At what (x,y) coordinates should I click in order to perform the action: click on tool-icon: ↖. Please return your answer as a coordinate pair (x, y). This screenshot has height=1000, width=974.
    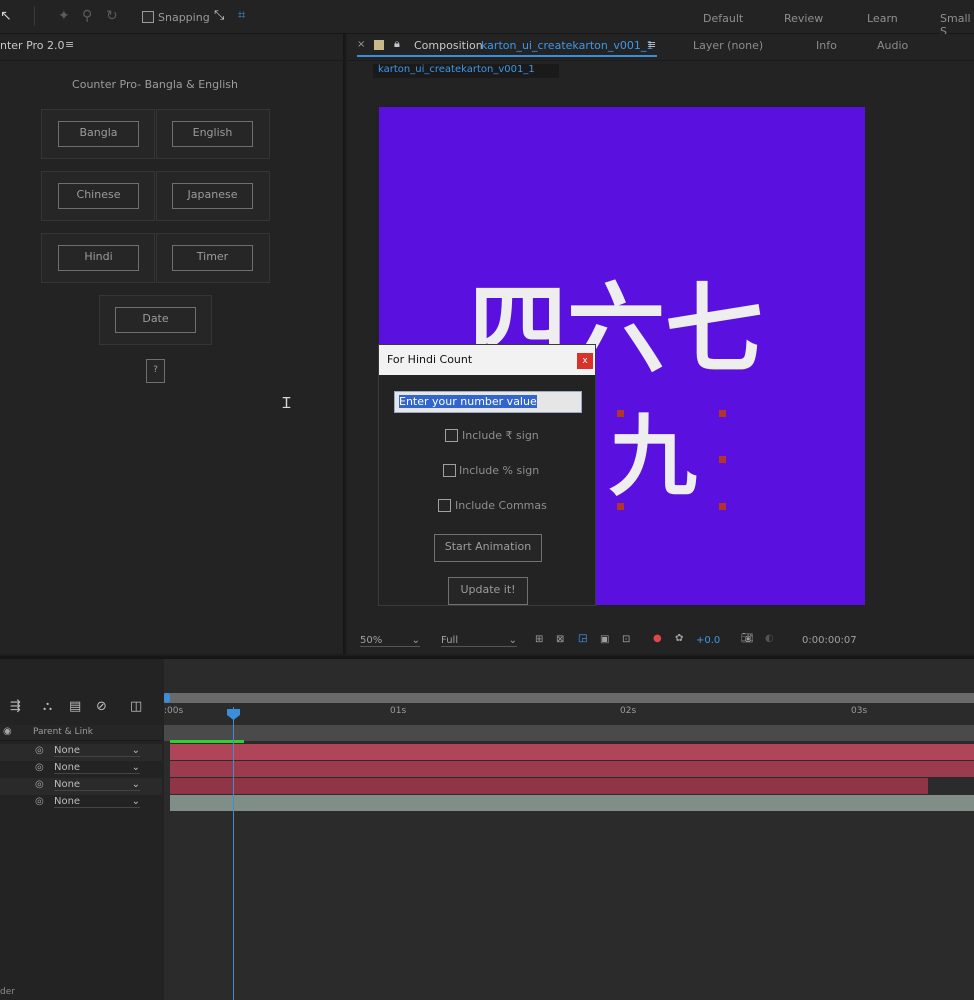
    Looking at the image, I should click on (6, 16).